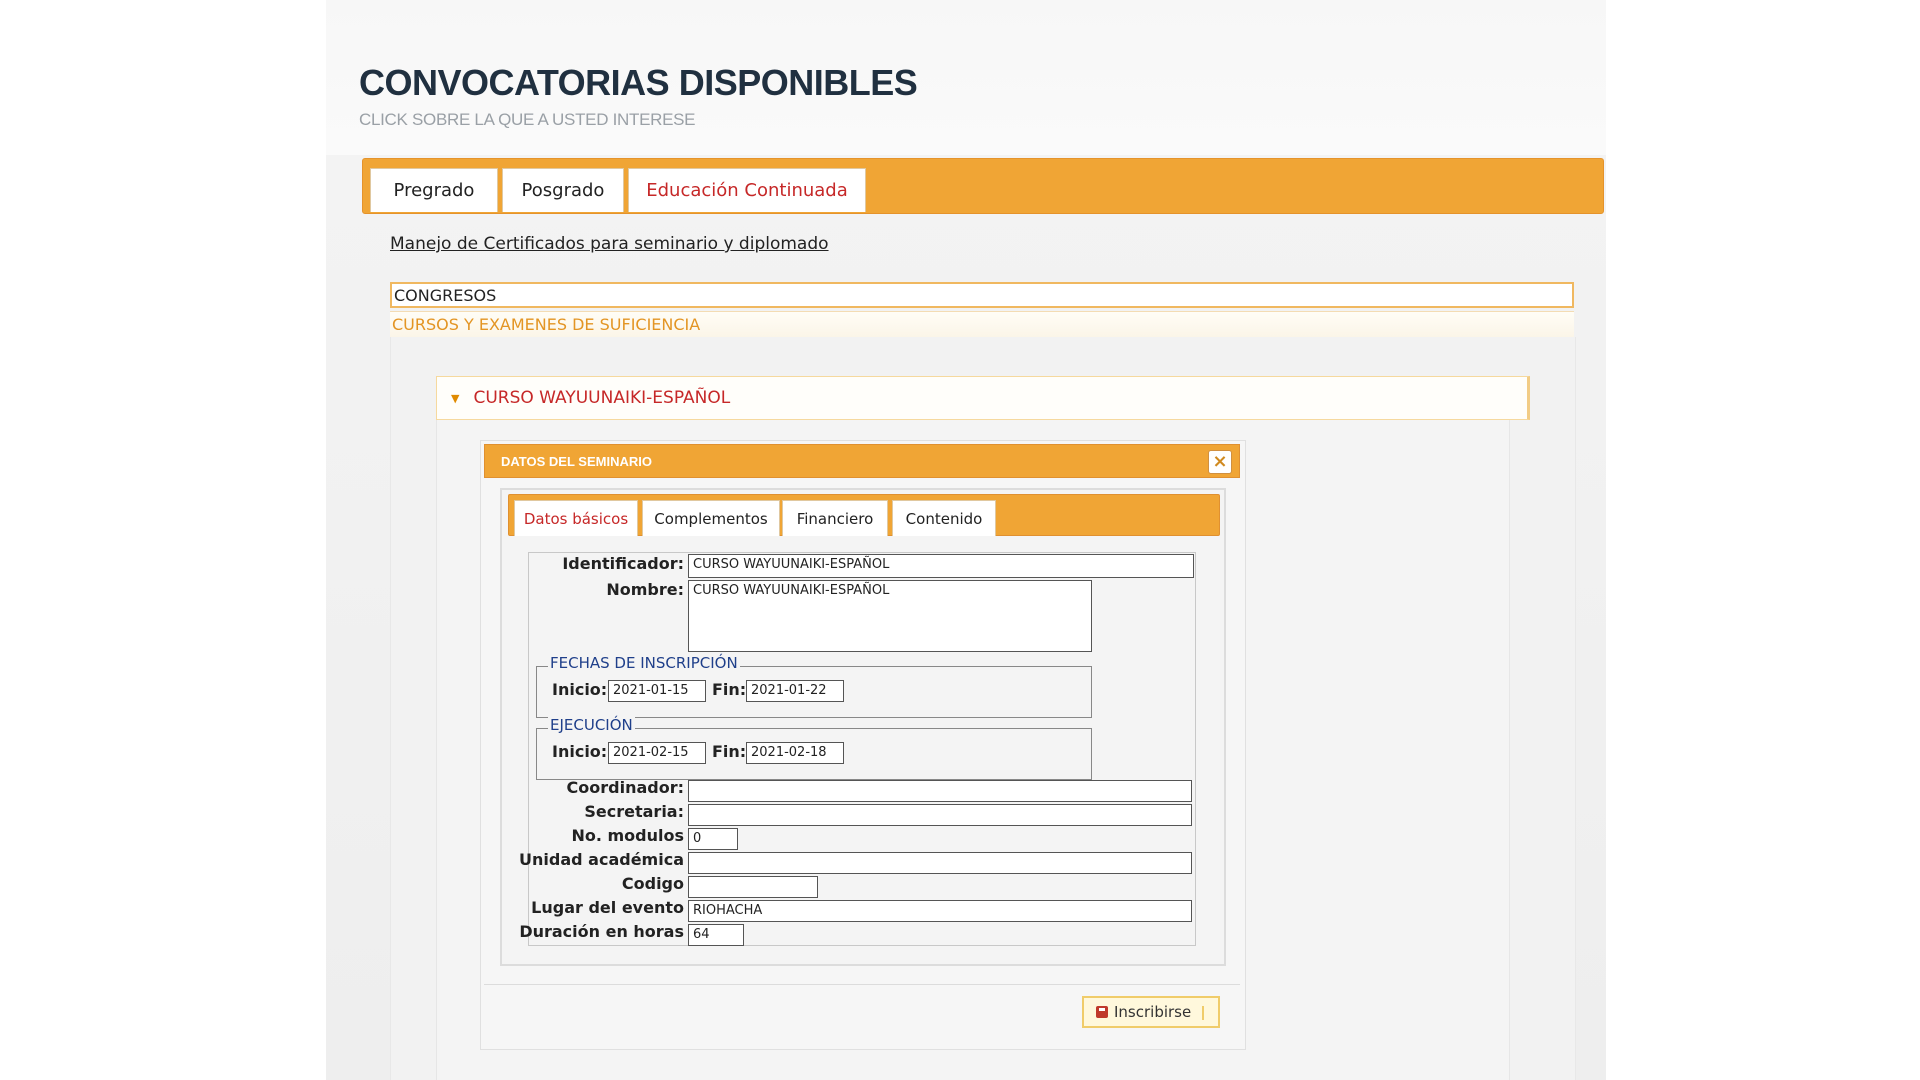  What do you see at coordinates (713, 839) in the screenshot?
I see `modulos-input: 0` at bounding box center [713, 839].